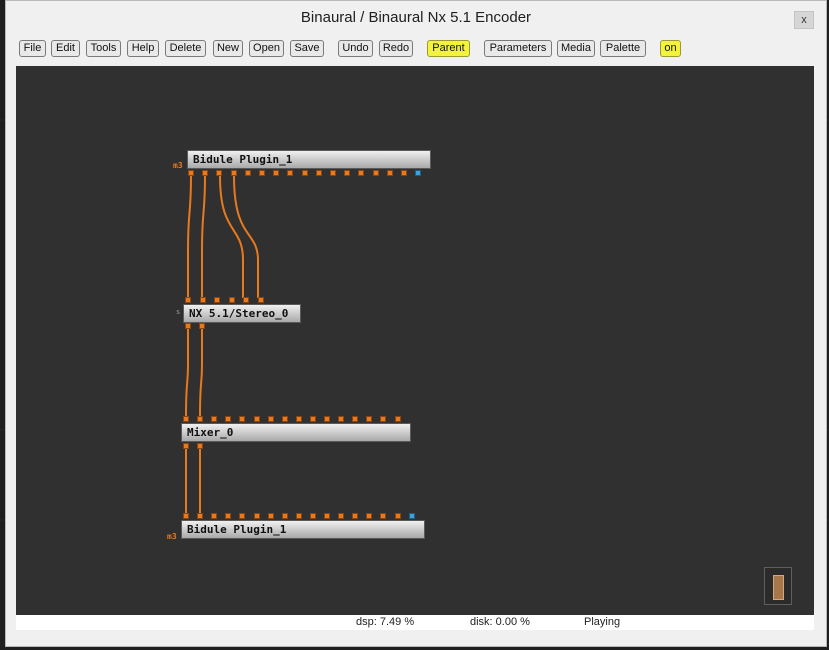 The image size is (829, 650). Describe the element at coordinates (500, 622) in the screenshot. I see `disk-readout: disk: 0.00 %` at that location.